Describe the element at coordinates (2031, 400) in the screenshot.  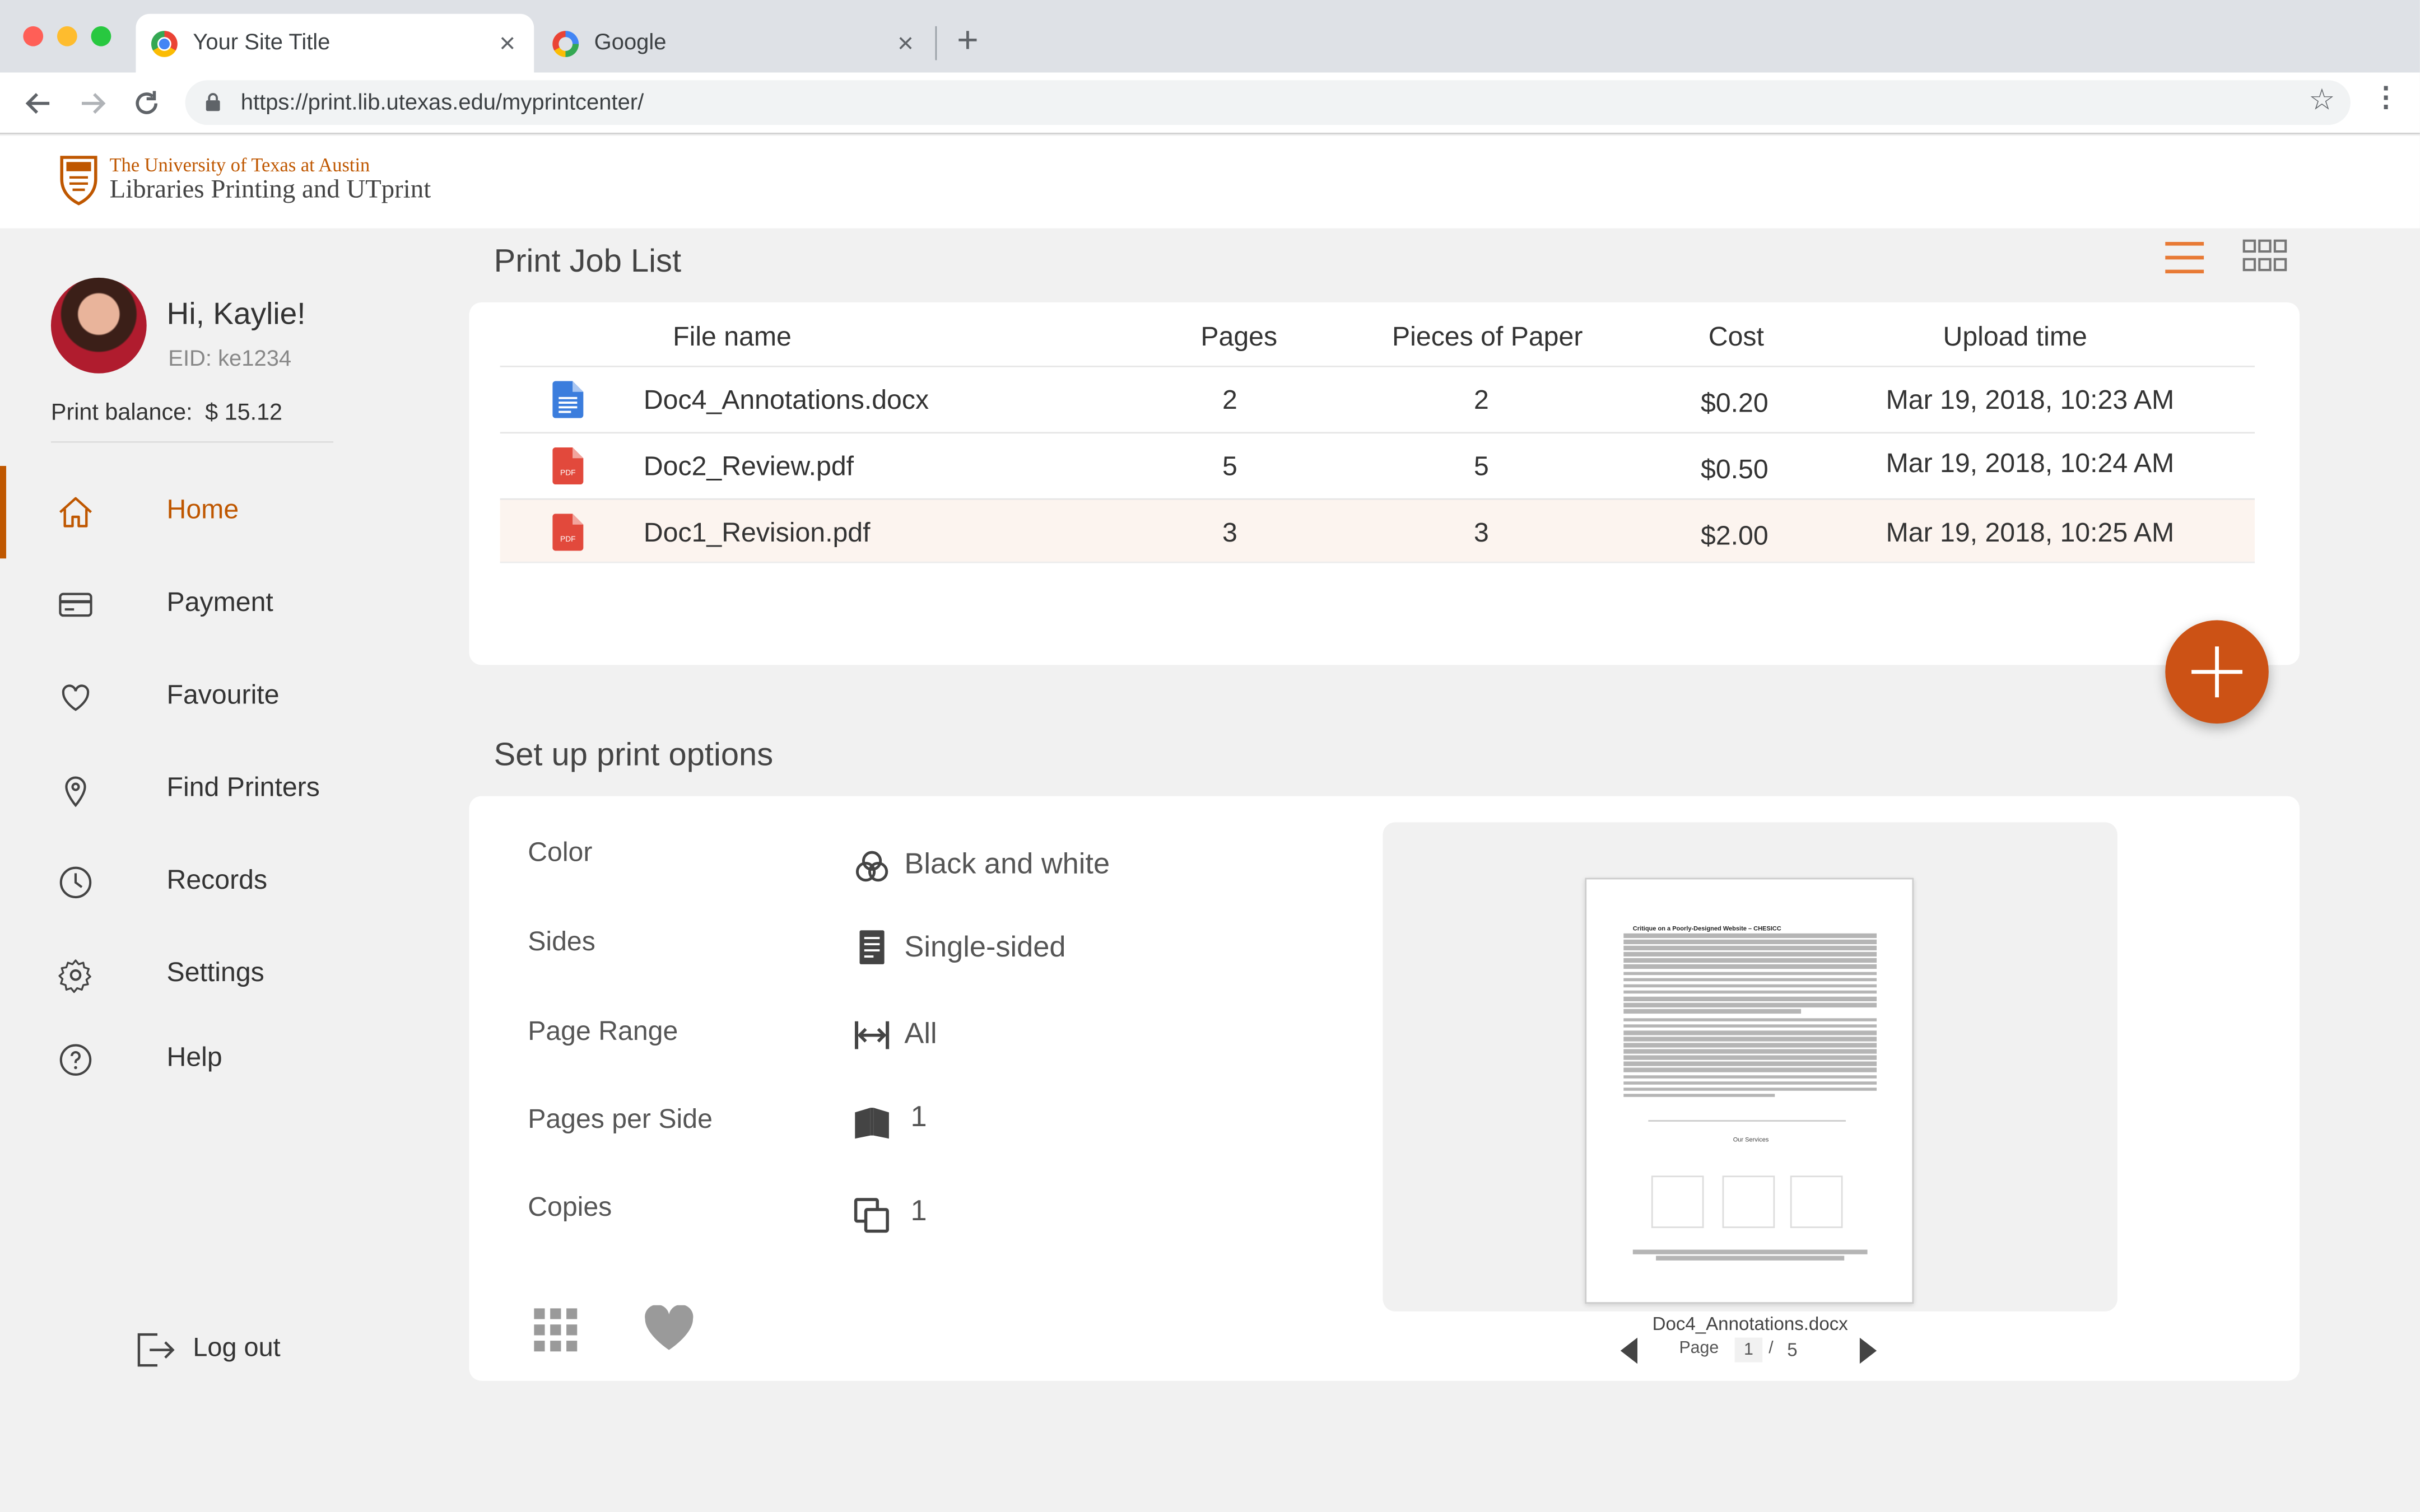
I see `upload-time-value: Mar 19, 2018, 10:23 AM` at that location.